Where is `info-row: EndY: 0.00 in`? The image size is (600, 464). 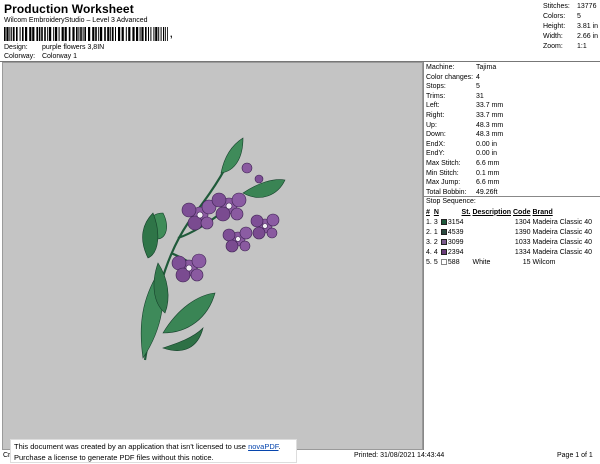 info-row: EndY: 0.00 in is located at coordinates (464, 154).